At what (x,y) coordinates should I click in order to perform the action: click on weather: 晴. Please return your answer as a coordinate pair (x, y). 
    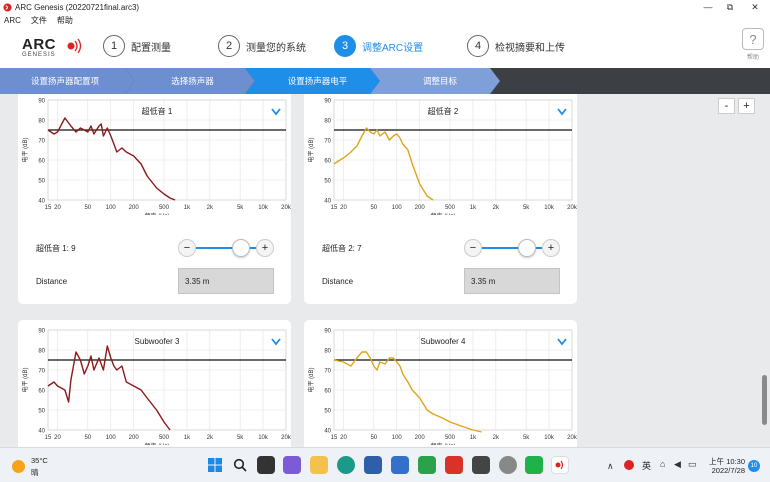
    Looking at the image, I should click on (35, 472).